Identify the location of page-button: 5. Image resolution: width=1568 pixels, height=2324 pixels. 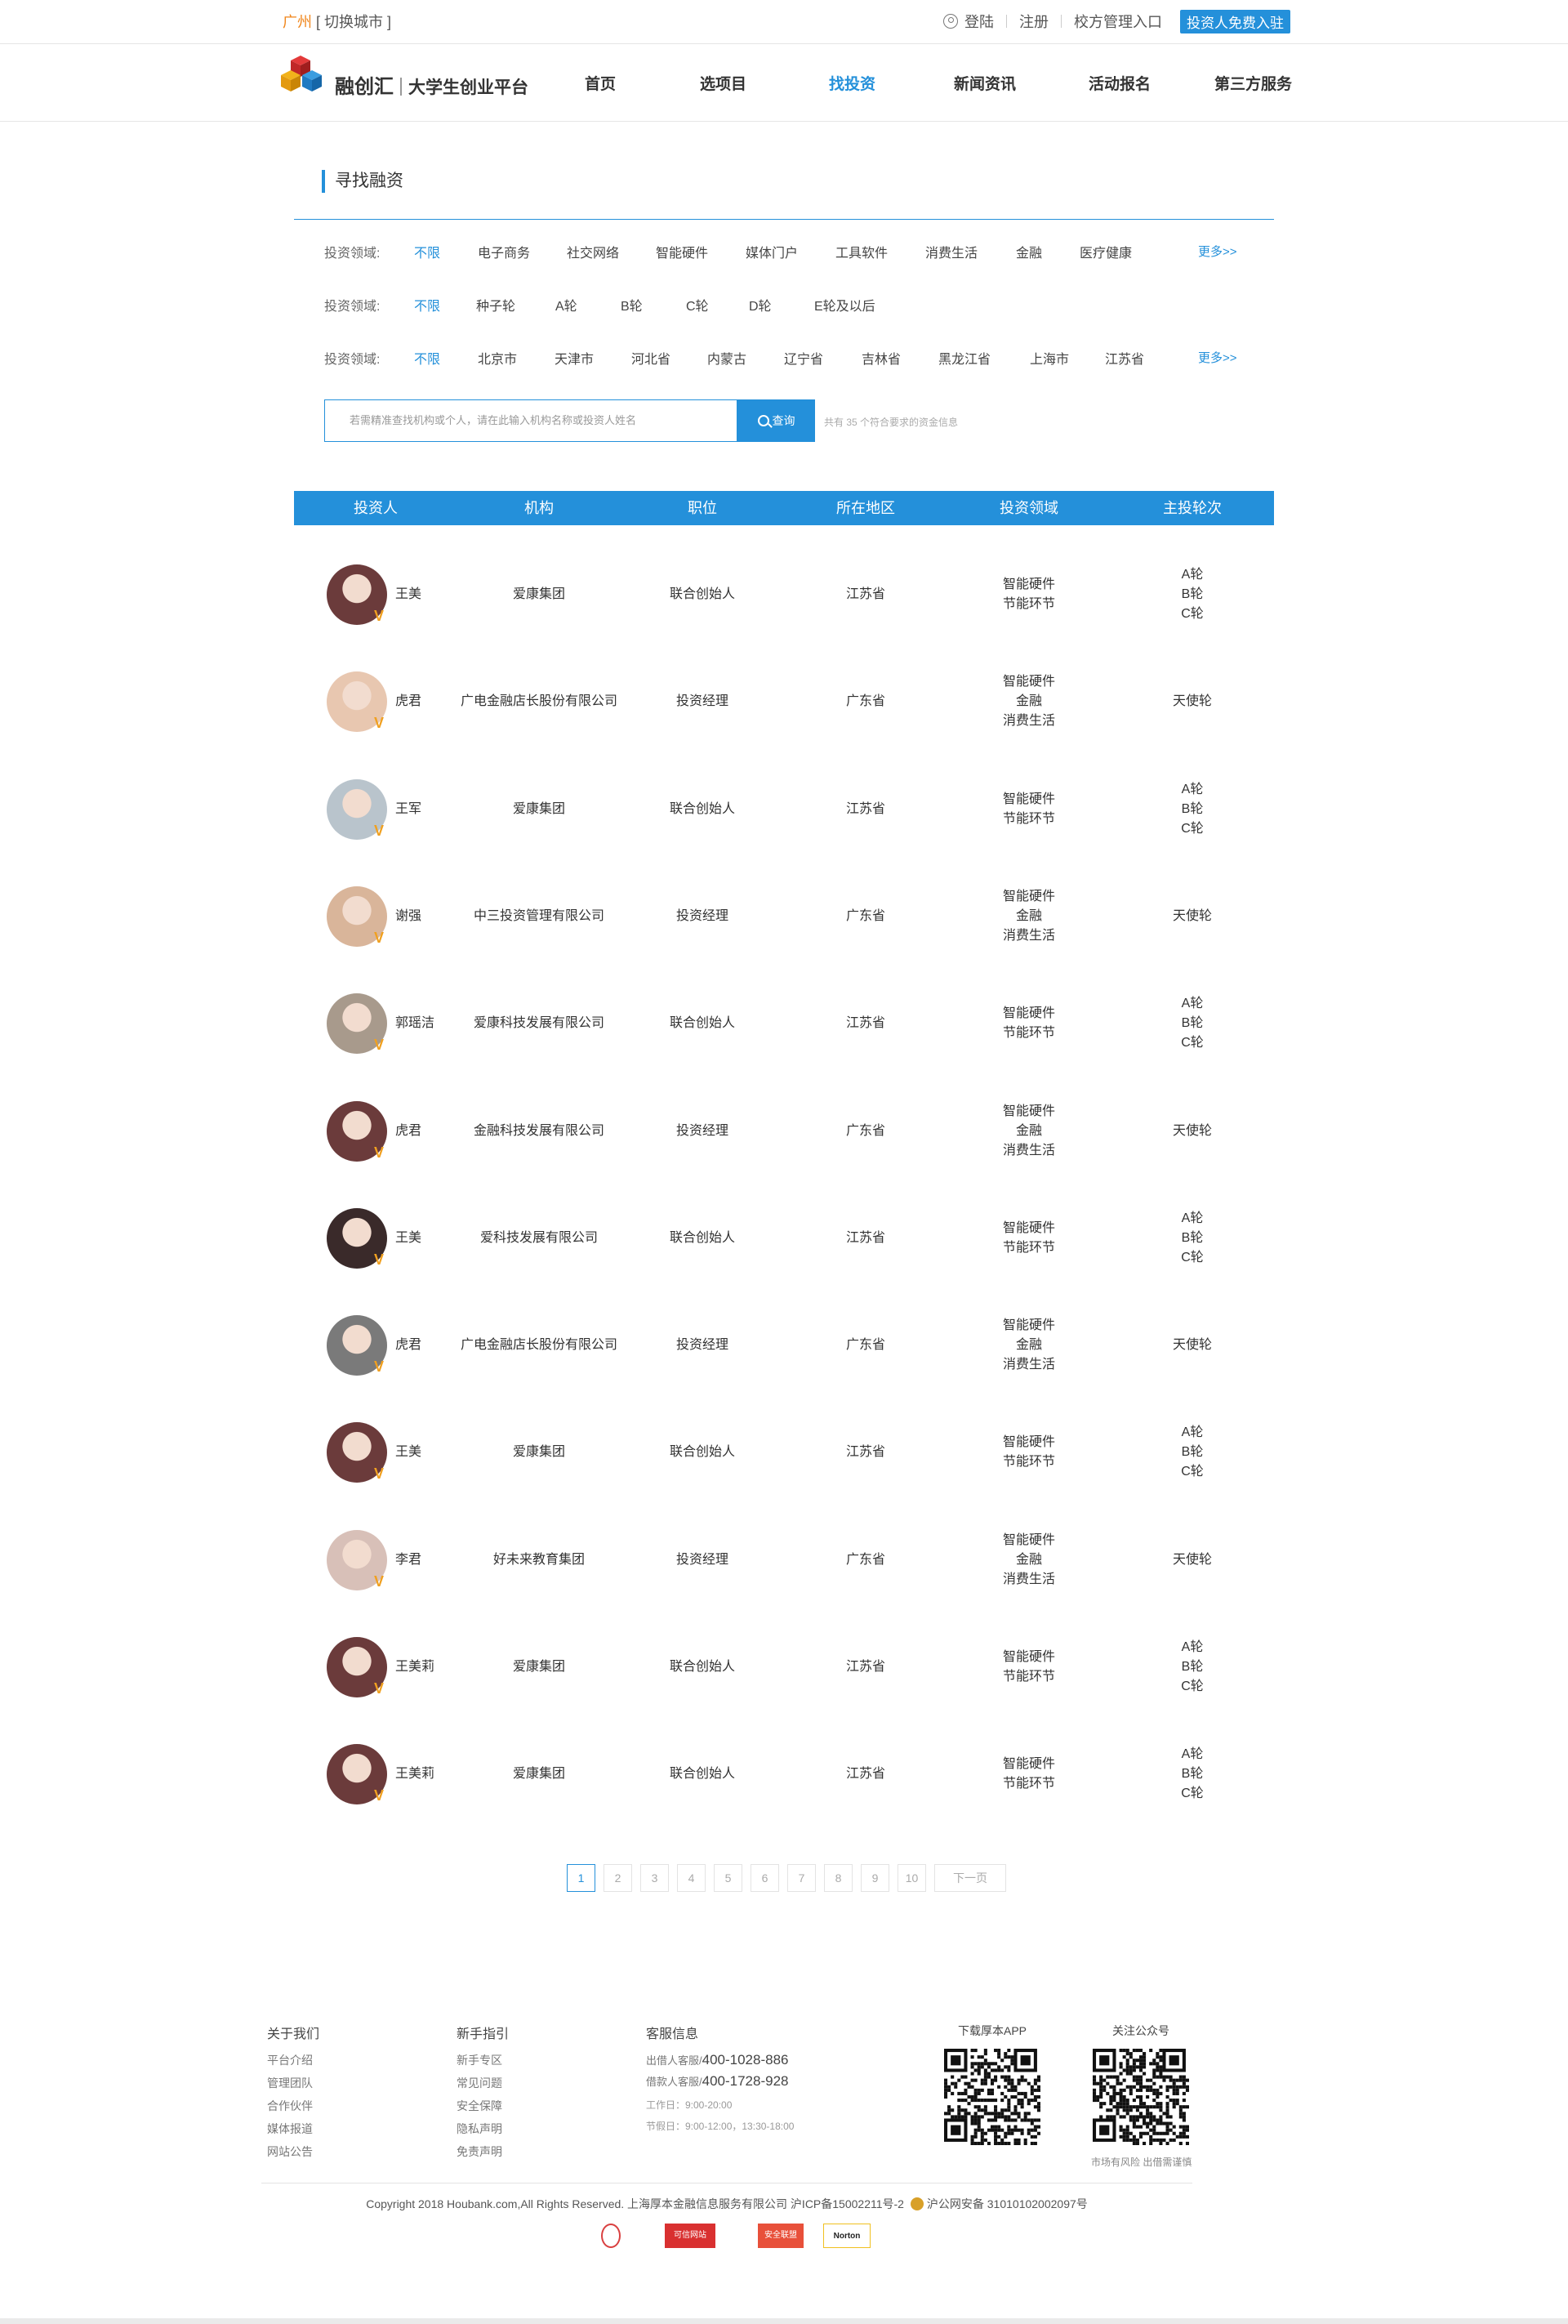
(728, 1878).